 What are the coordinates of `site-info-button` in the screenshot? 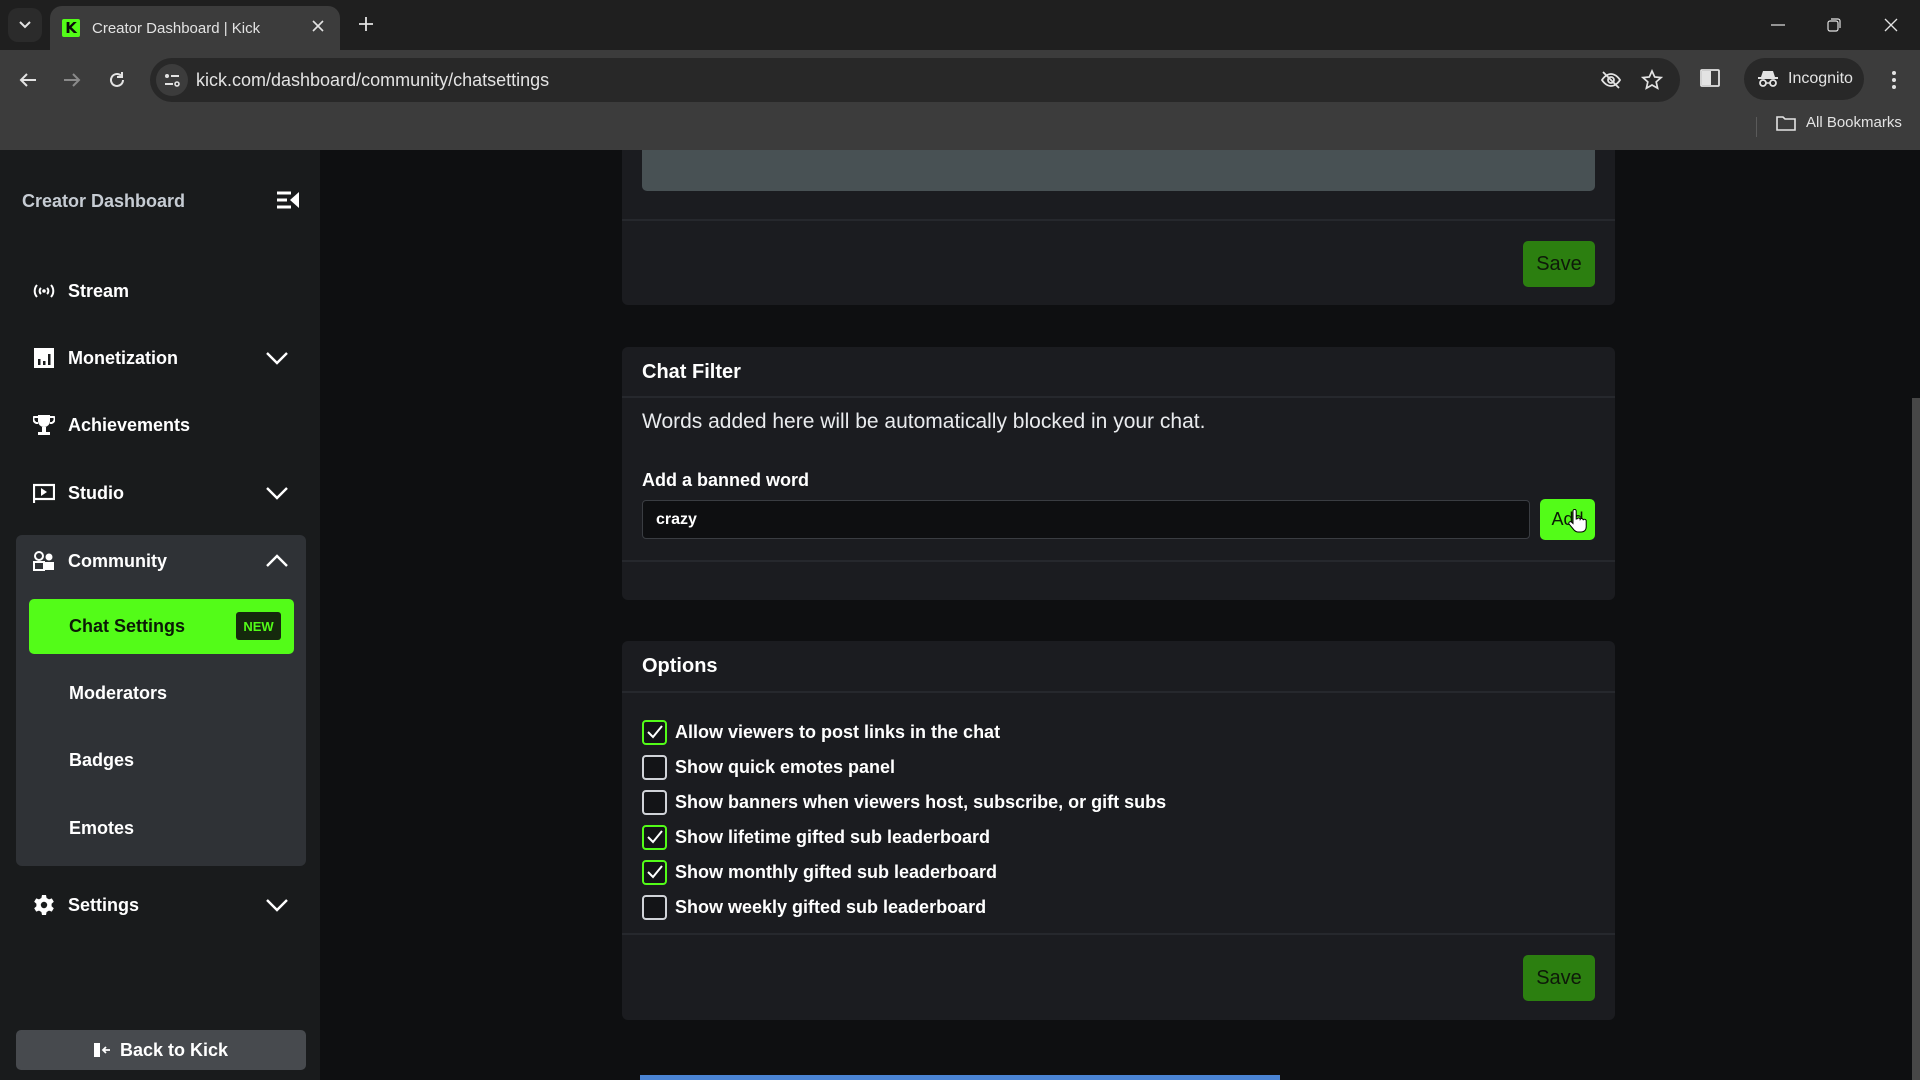 It's located at (172, 80).